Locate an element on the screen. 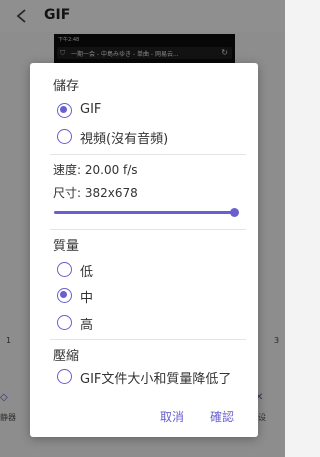 The width and height of the screenshot is (320, 457). option-gif-label: GIF is located at coordinates (90, 109).